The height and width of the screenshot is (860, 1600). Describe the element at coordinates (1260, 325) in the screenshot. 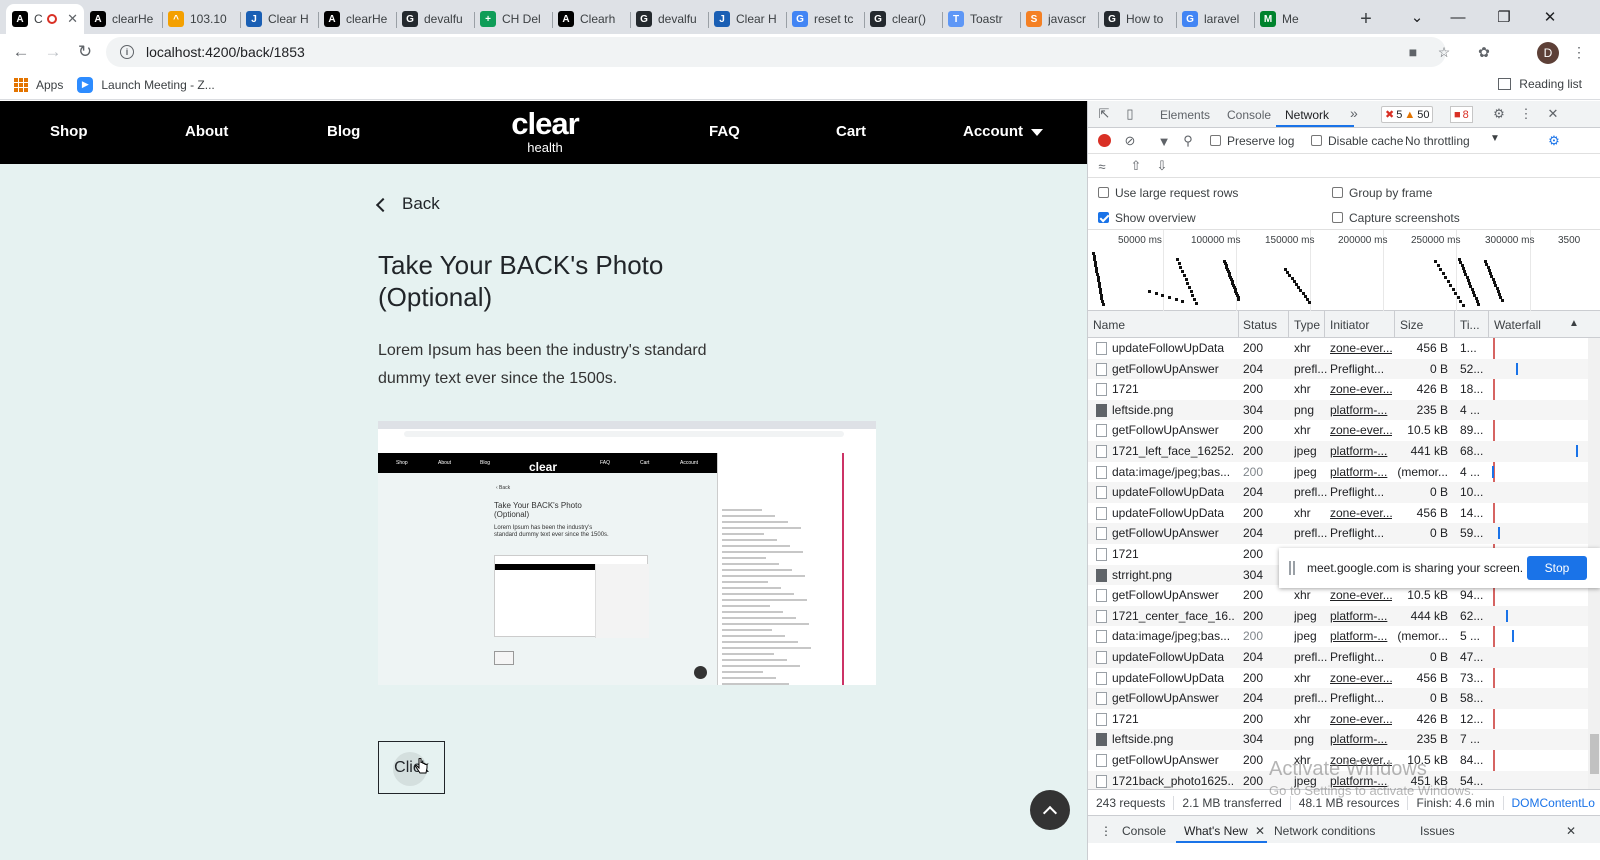

I see `col-status: Status` at that location.